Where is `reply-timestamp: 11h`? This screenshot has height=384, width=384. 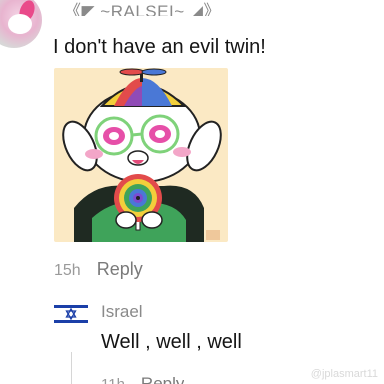 reply-timestamp: 11h is located at coordinates (113, 379).